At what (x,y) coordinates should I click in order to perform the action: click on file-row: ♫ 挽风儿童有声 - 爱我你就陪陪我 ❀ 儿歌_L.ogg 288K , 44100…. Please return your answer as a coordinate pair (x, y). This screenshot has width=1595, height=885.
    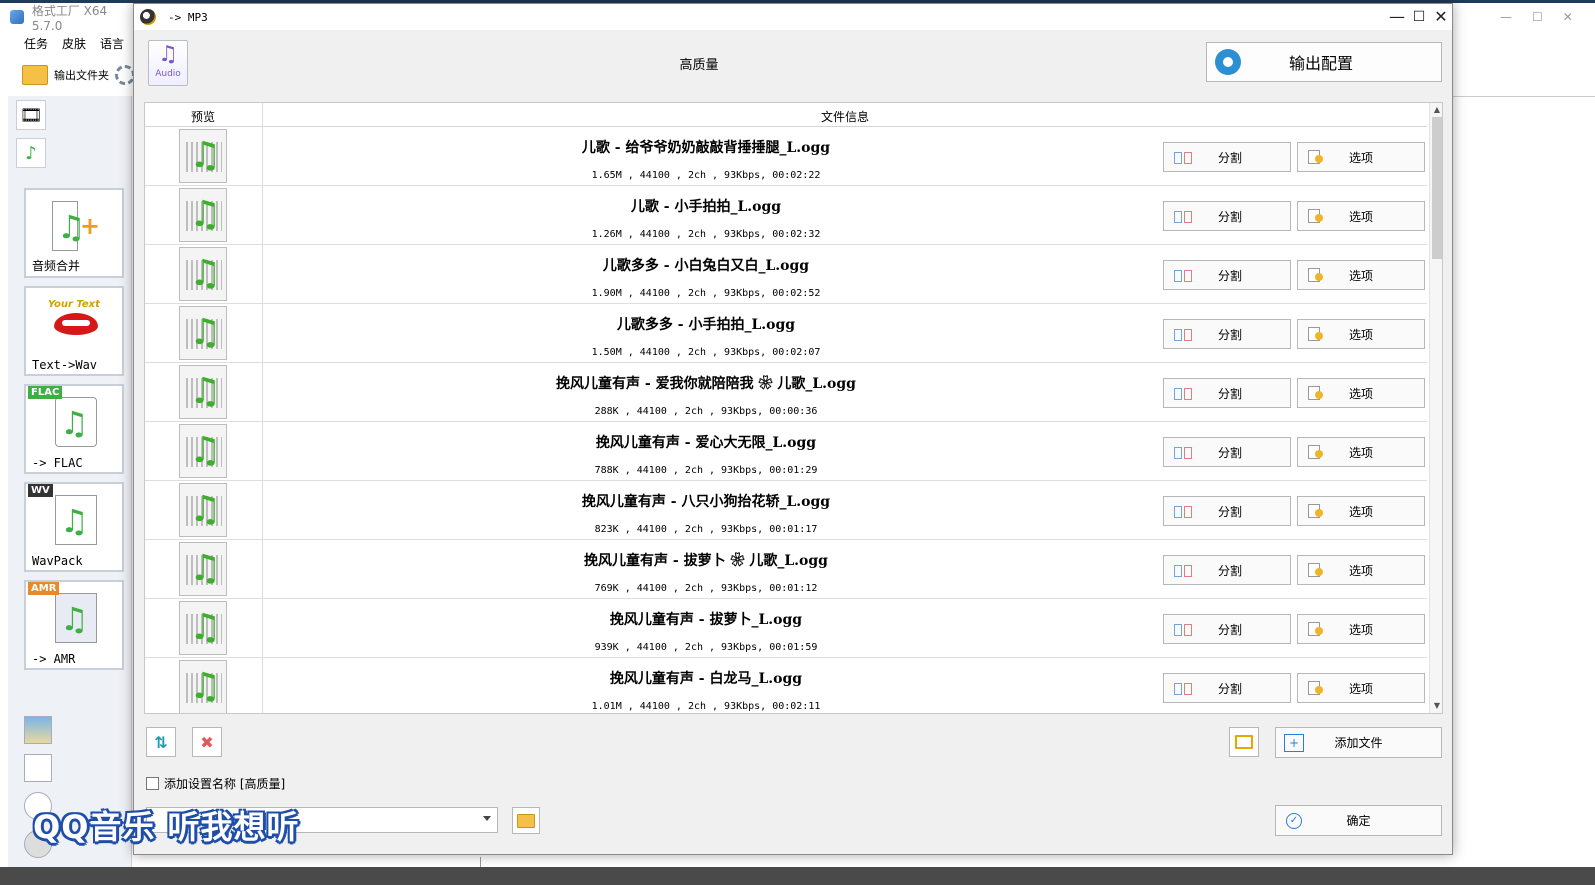
    Looking at the image, I should click on (786, 392).